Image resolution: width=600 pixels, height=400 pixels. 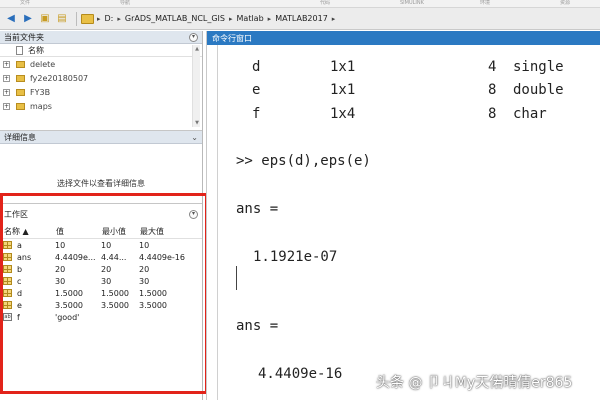 I want to click on folder-name: delete, so click(x=43, y=64).